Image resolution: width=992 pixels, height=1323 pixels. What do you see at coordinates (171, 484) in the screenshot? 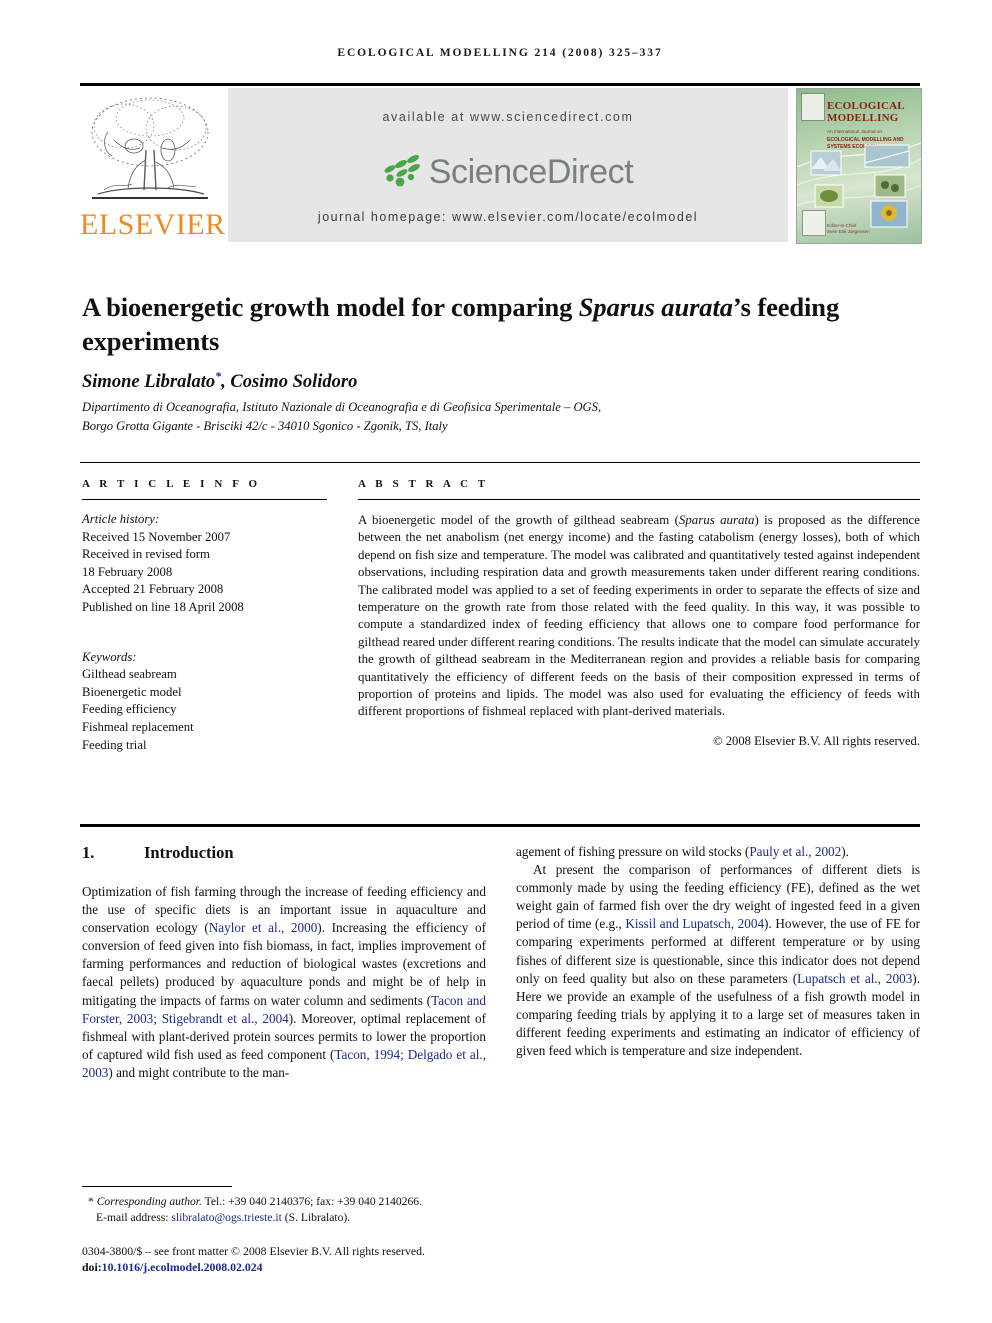
I see `article-info-heading: A R T I C L E I N F O` at bounding box center [171, 484].